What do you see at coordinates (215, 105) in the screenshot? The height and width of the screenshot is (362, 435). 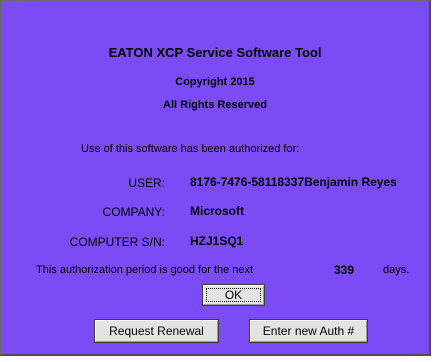 I see `rights-text: All Rights Reserved` at bounding box center [215, 105].